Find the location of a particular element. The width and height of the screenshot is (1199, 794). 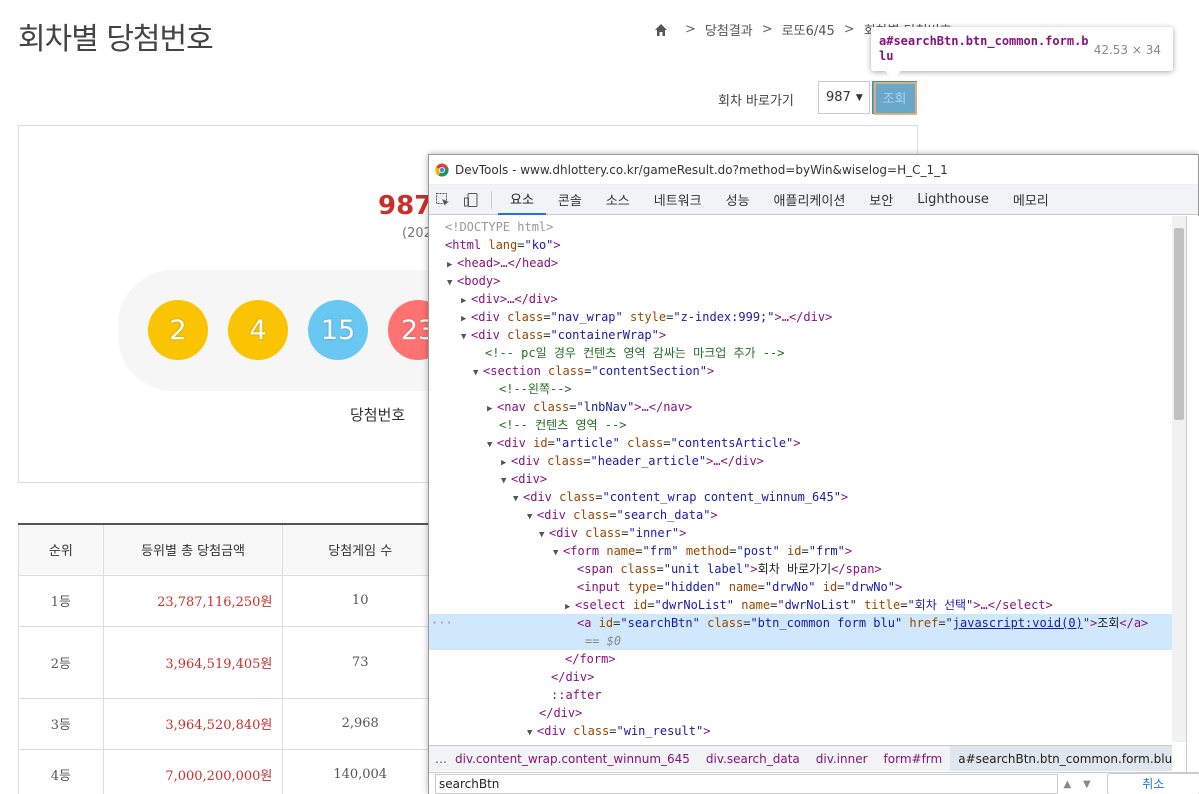

dom-node: ▶ <nav class="lnbNav">…</nav> is located at coordinates (800, 407).